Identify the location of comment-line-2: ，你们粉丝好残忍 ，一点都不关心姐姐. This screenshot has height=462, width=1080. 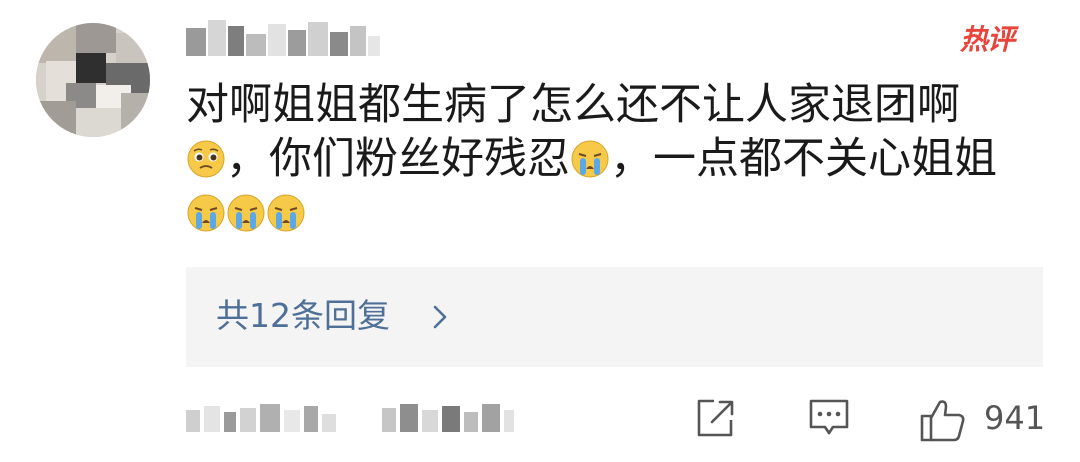
(621, 159).